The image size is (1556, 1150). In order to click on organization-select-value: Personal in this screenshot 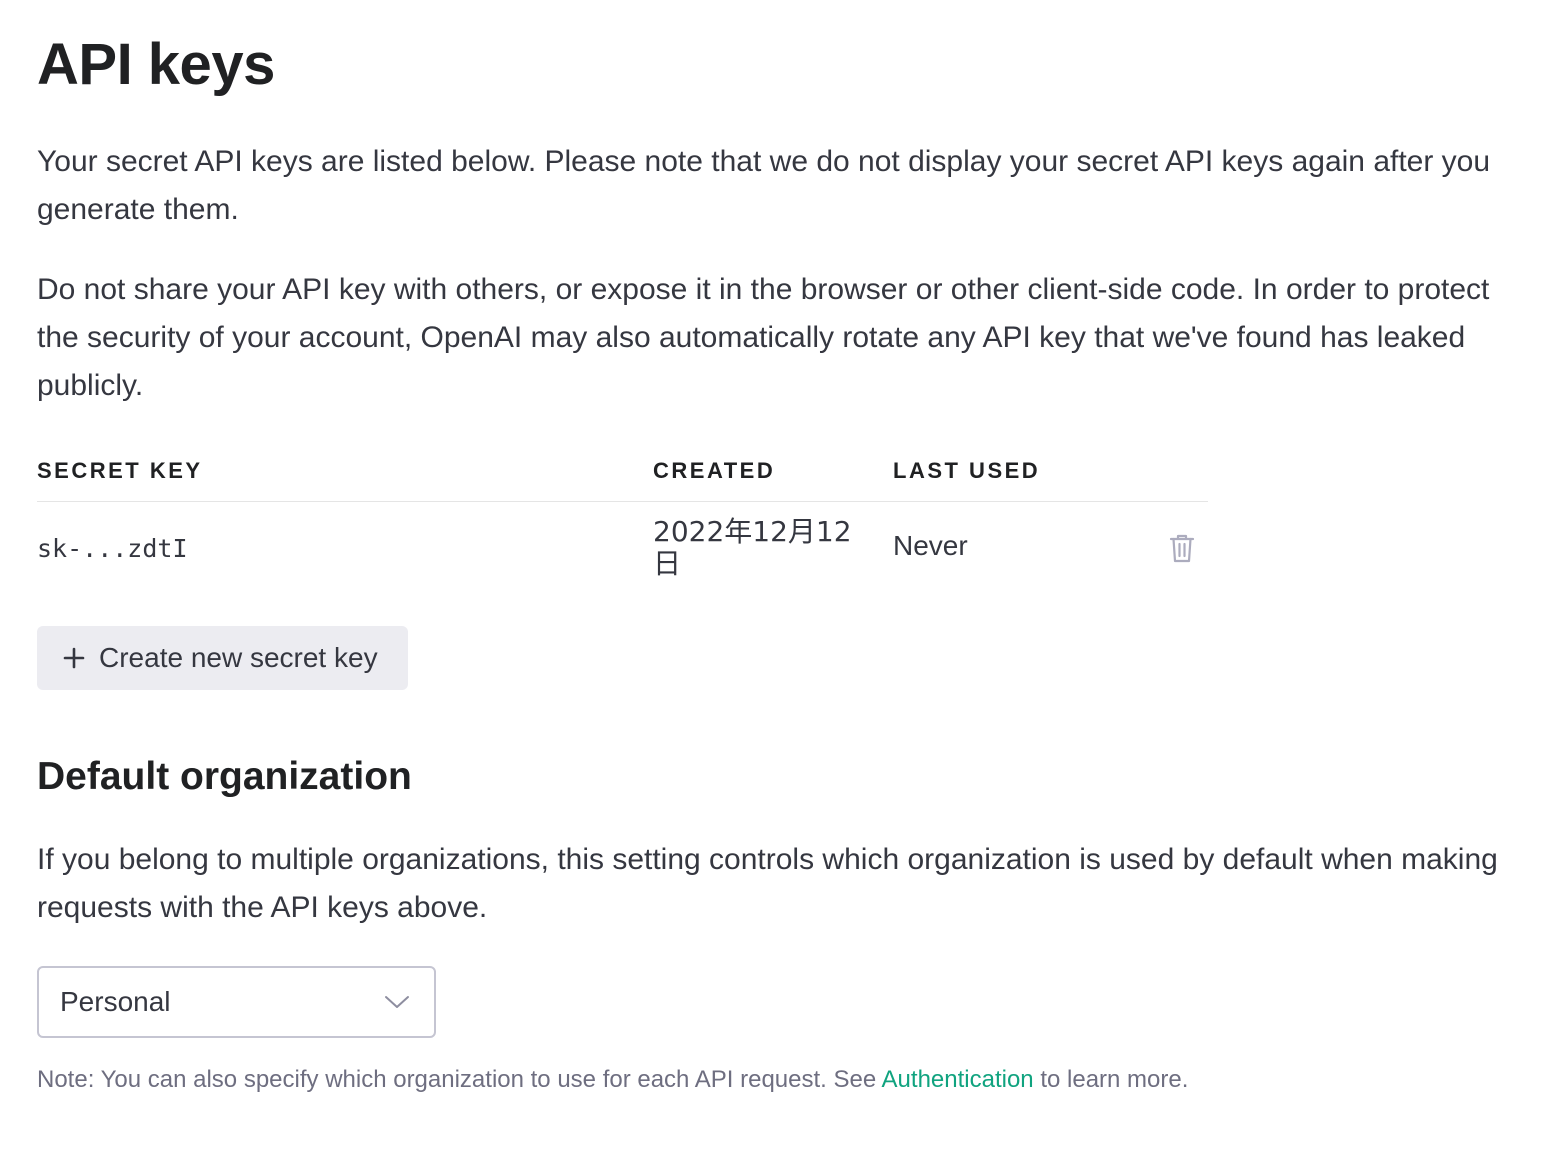, I will do `click(115, 1001)`.